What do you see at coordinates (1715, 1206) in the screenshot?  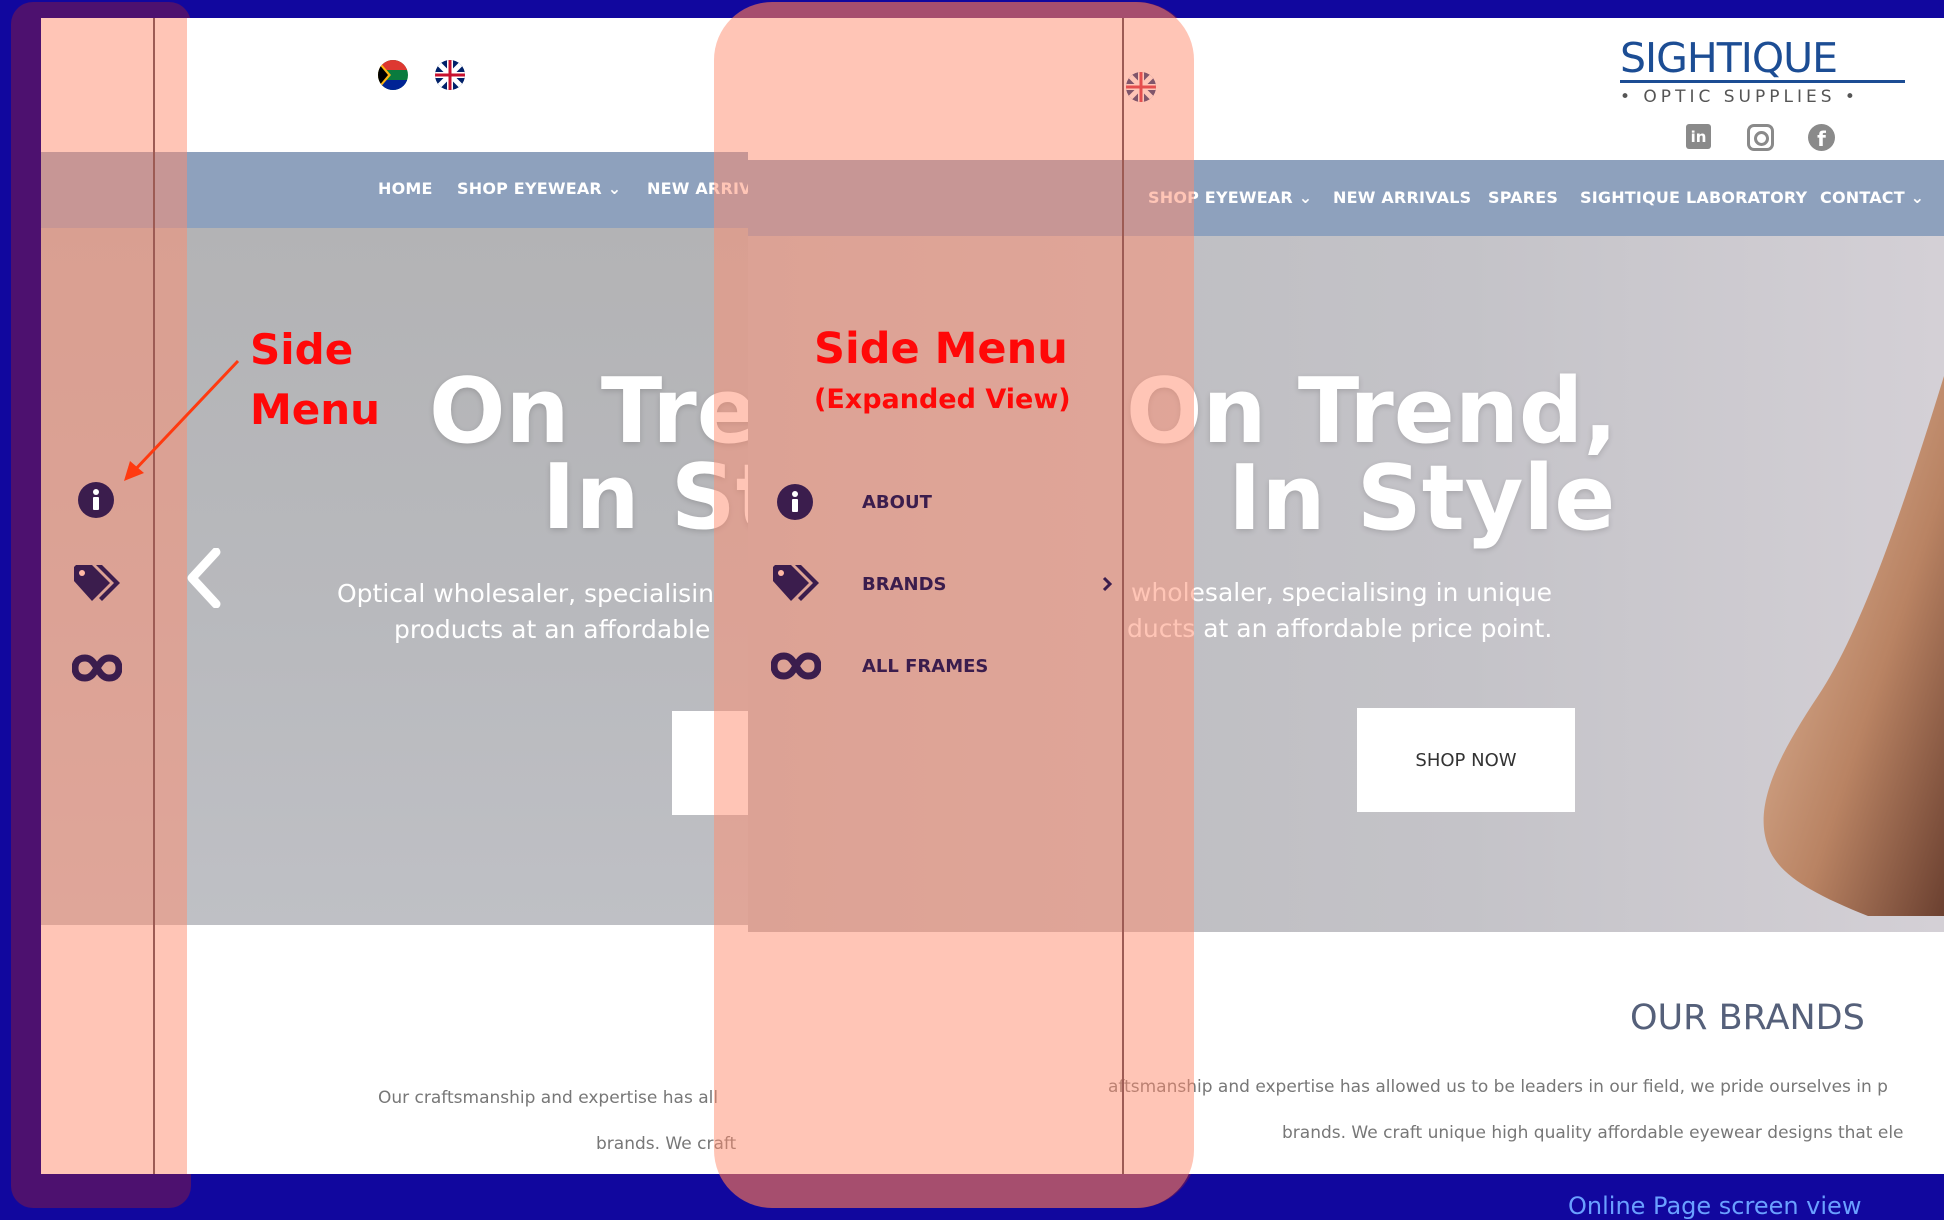 I see `caption-text: Online Page screen view` at bounding box center [1715, 1206].